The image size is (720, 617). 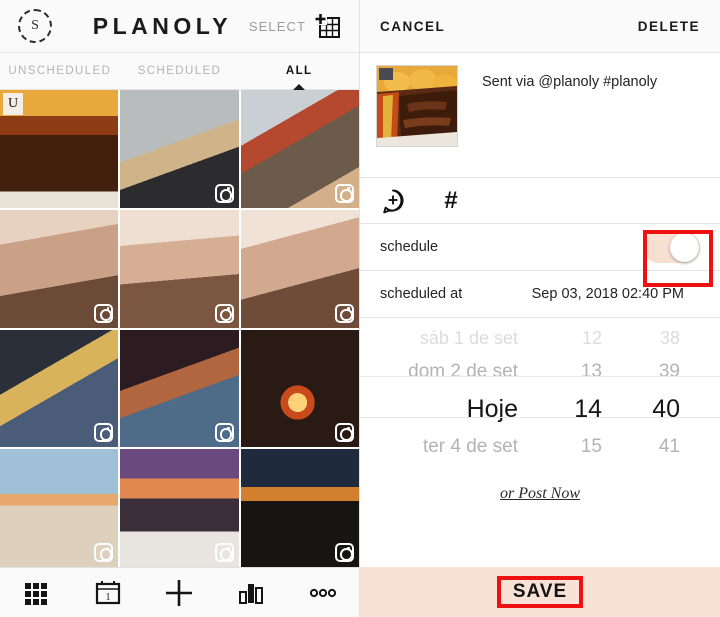 I want to click on story-icon-letter: S, so click(x=35, y=25).